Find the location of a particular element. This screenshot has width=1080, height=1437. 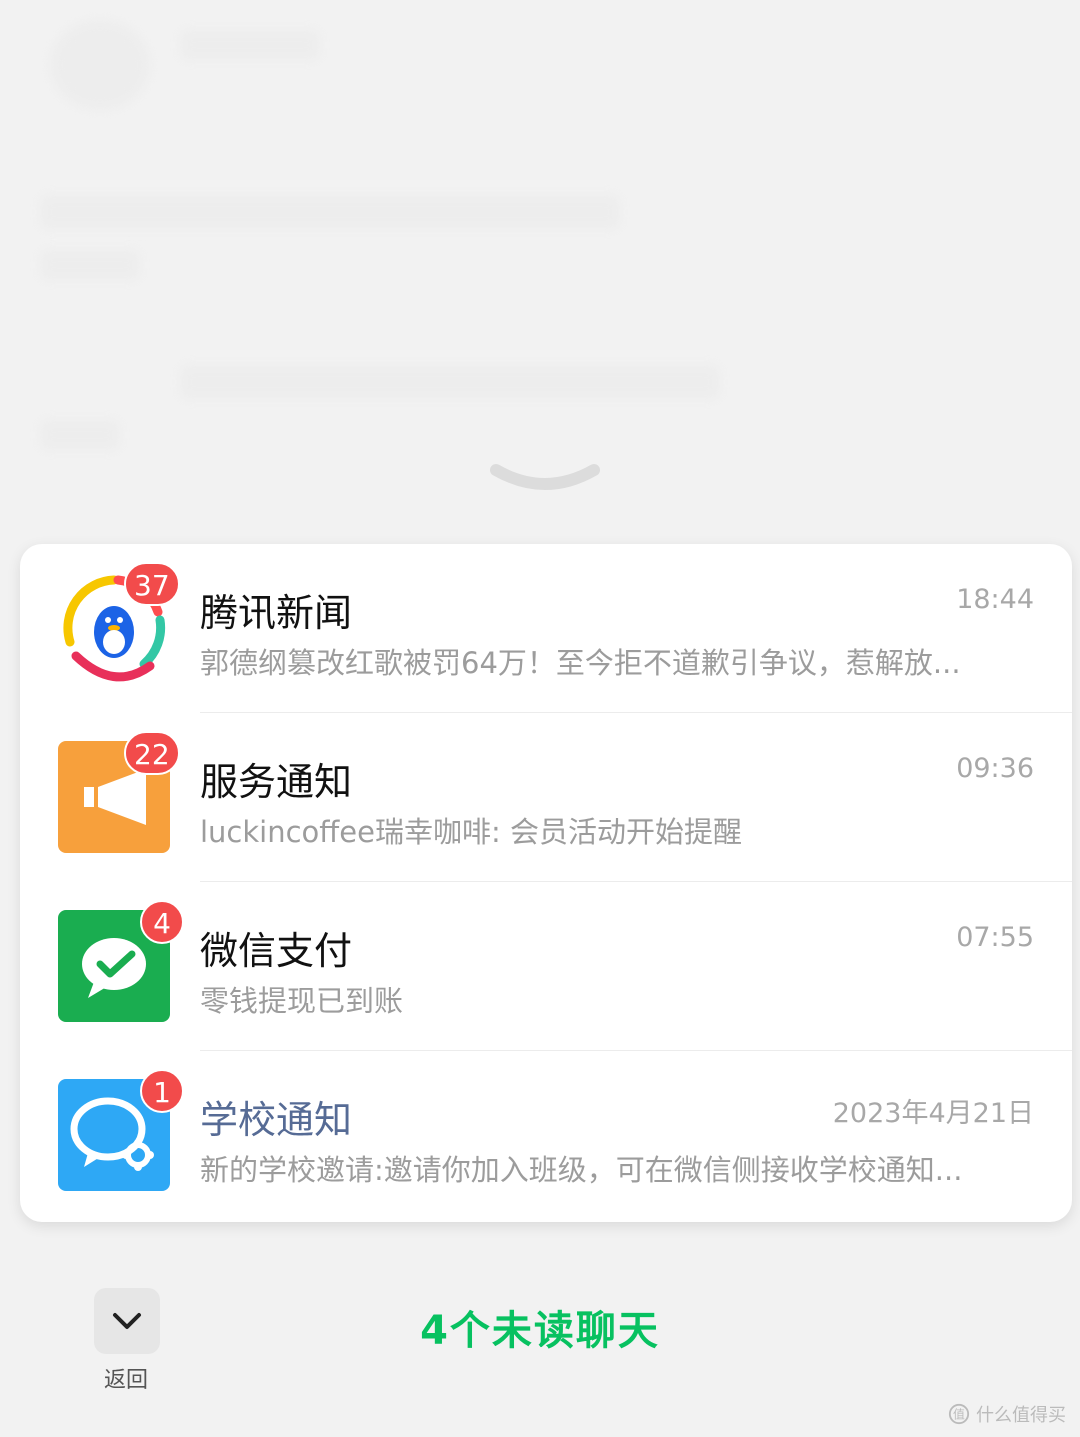

chat-title: 腾讯新闻 is located at coordinates (276, 613).